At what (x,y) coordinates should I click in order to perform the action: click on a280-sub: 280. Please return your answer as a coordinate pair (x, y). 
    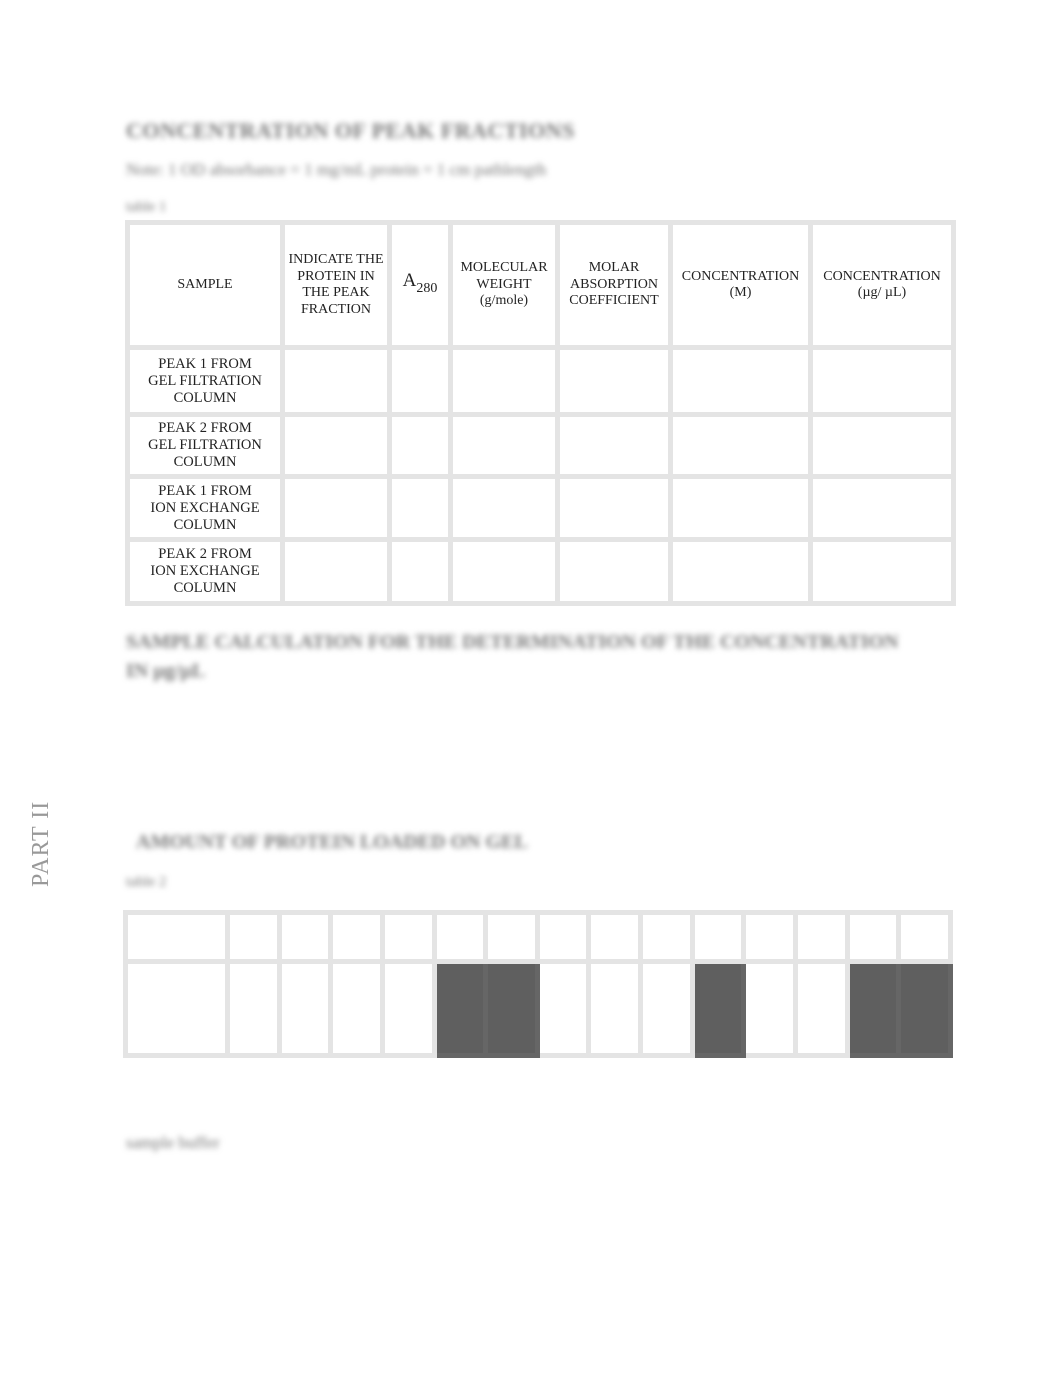
    Looking at the image, I should click on (427, 288).